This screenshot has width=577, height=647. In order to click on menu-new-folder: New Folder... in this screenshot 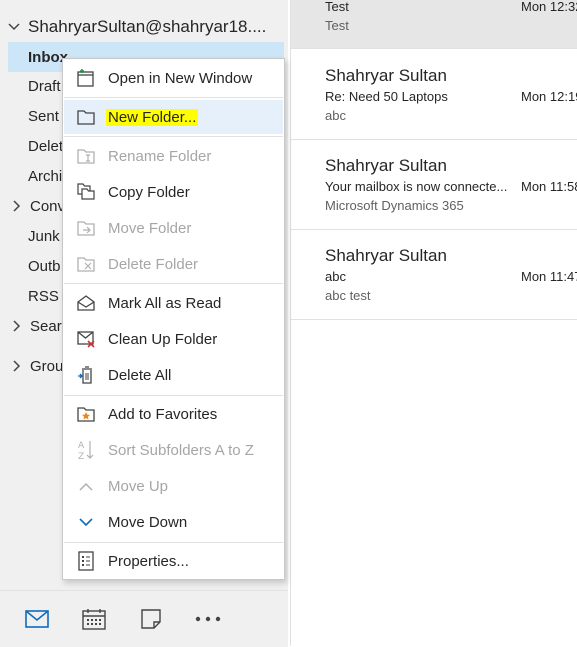, I will do `click(173, 117)`.